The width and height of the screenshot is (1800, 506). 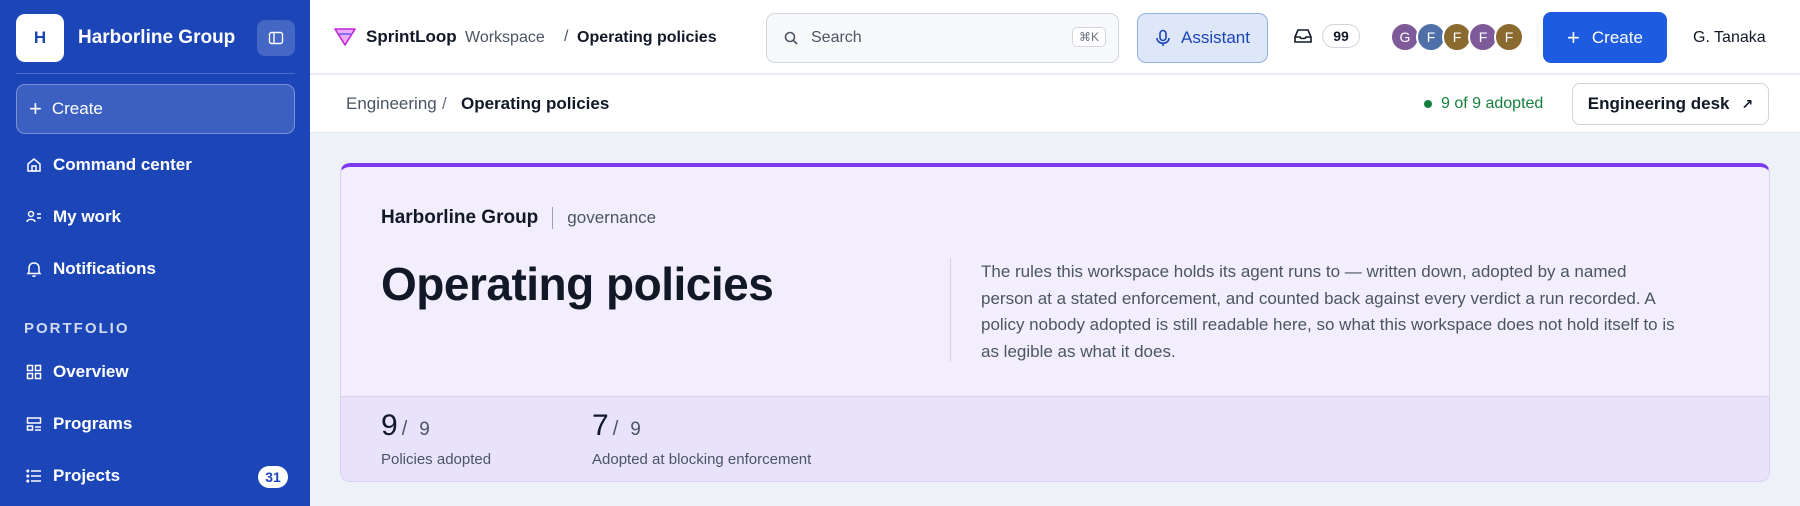 I want to click on list-icon, so click(x=34, y=476).